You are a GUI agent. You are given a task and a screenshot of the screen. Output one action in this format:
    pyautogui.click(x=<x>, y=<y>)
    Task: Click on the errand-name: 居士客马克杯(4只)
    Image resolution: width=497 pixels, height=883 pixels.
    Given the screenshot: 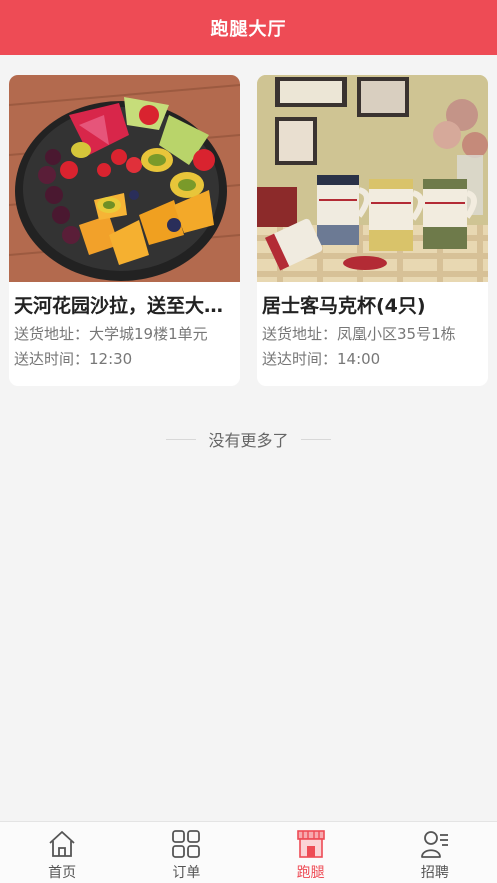 What is the action you would take?
    pyautogui.click(x=344, y=306)
    